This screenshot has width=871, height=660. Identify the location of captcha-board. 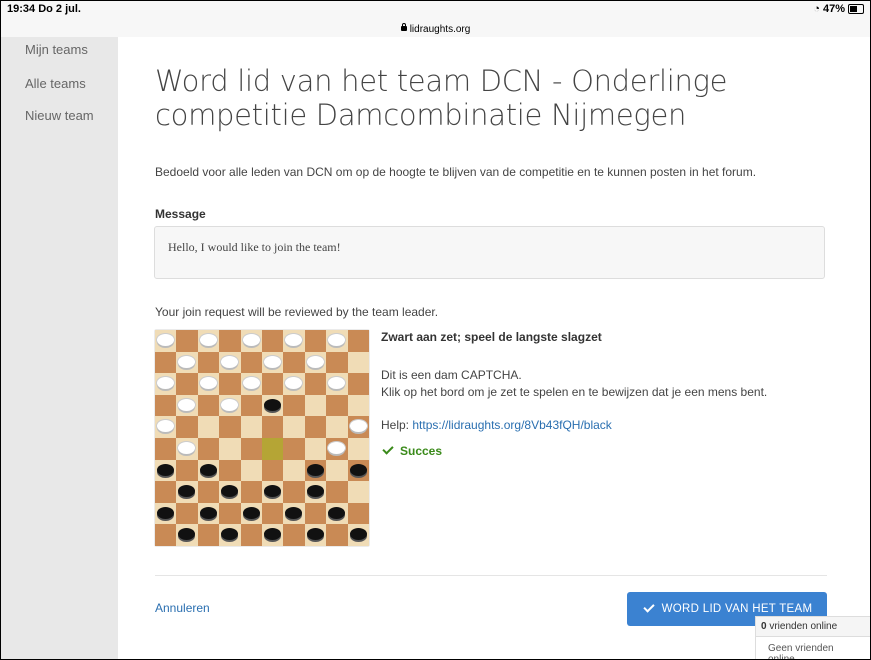
(262, 438).